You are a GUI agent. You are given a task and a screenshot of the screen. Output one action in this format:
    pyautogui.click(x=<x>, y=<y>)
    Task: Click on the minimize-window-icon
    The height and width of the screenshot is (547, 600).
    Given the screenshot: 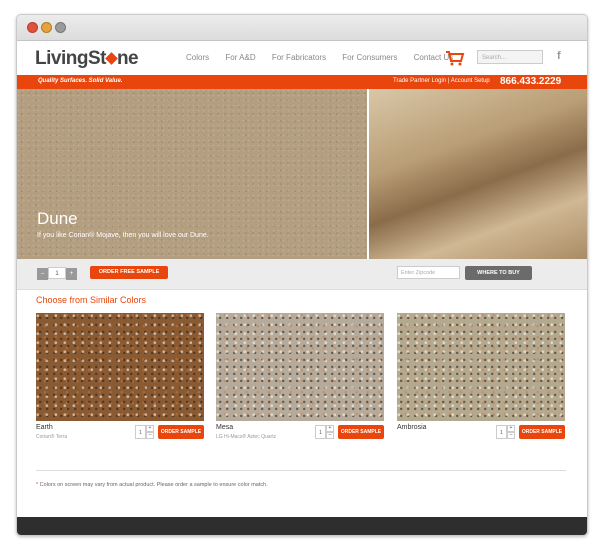 What is the action you would take?
    pyautogui.click(x=46, y=27)
    